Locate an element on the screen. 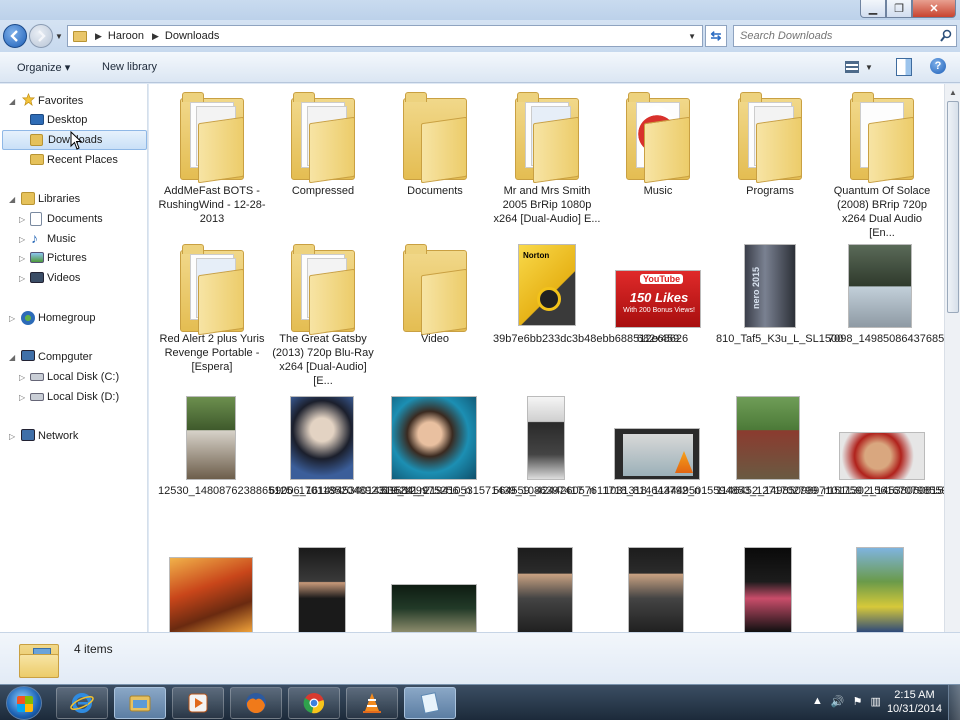 The height and width of the screenshot is (720, 960). file-item-compressed: Compressed is located at coordinates (323, 158).